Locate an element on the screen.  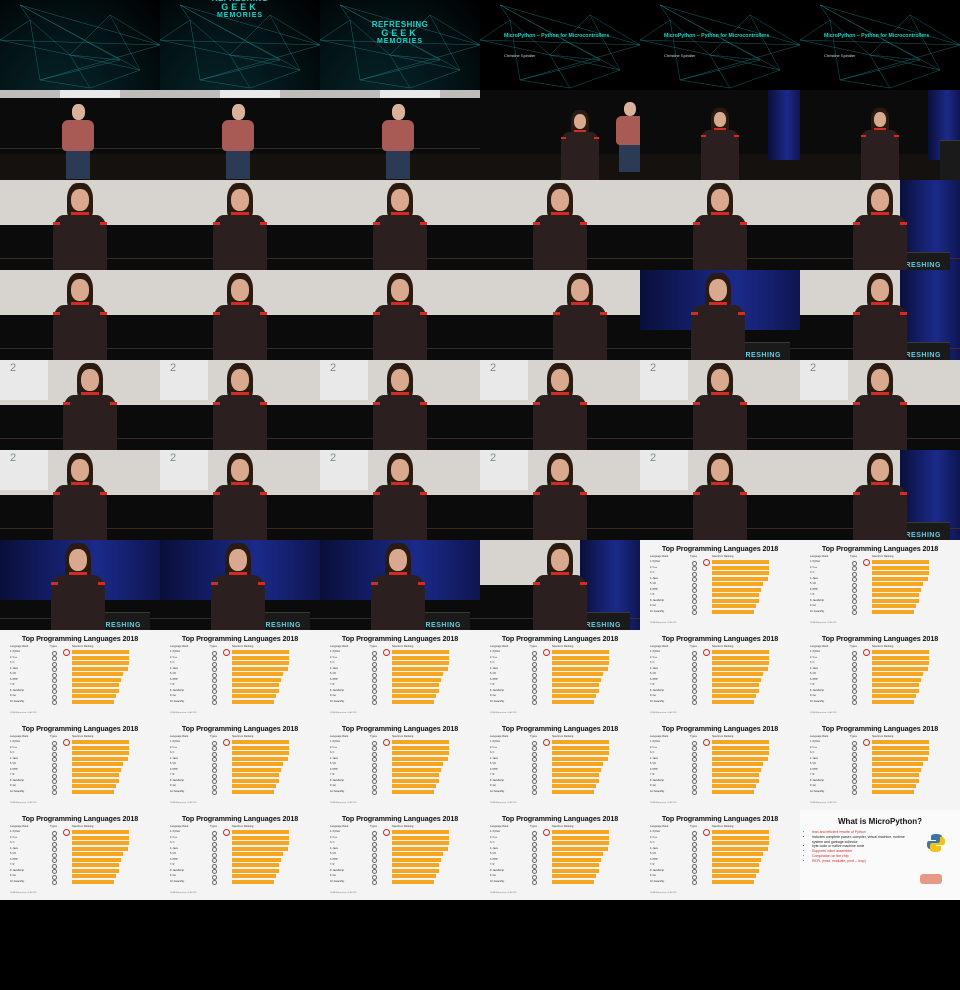
shirt is located at coordinates (238, 135).